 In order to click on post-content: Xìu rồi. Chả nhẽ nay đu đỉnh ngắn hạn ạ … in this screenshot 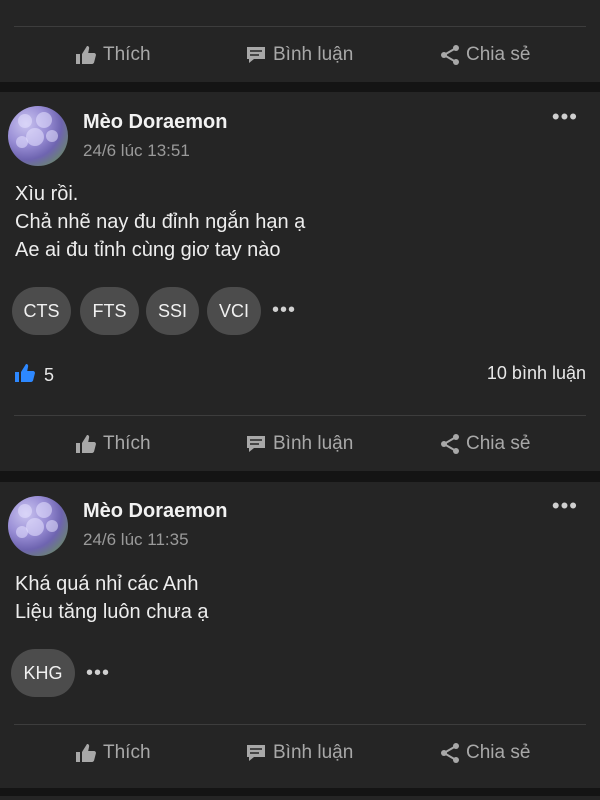, I will do `click(160, 222)`.